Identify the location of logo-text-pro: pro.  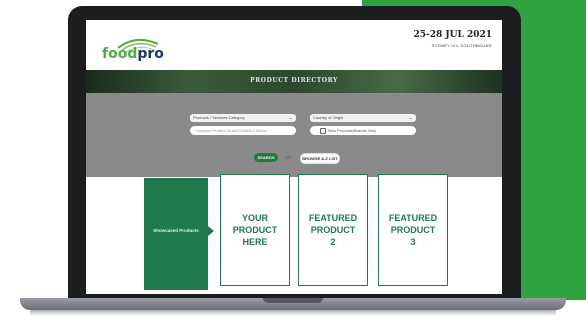
(150, 54).